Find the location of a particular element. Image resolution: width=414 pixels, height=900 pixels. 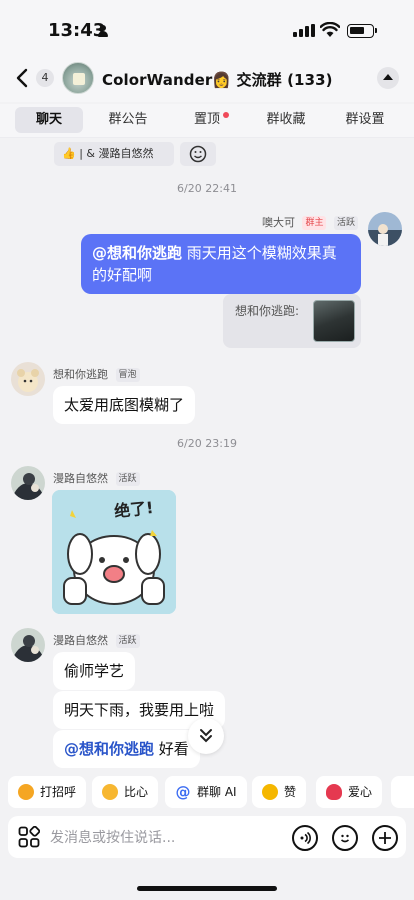

status-bar: 13:43 is located at coordinates (207, 28).